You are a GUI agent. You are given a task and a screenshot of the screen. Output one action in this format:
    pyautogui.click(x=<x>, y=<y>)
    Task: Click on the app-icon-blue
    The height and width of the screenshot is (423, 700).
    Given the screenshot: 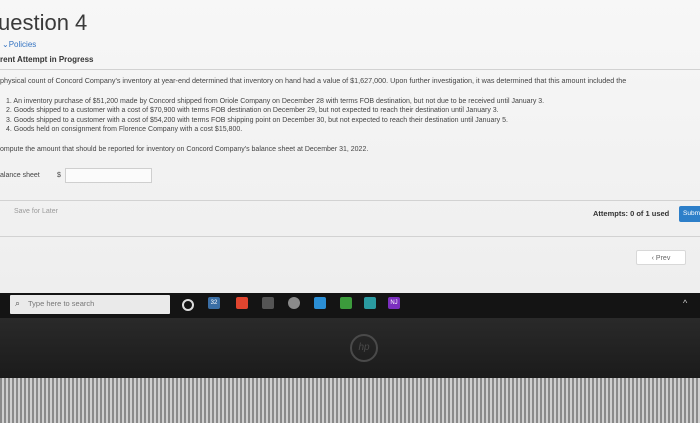 What is the action you would take?
    pyautogui.click(x=320, y=303)
    